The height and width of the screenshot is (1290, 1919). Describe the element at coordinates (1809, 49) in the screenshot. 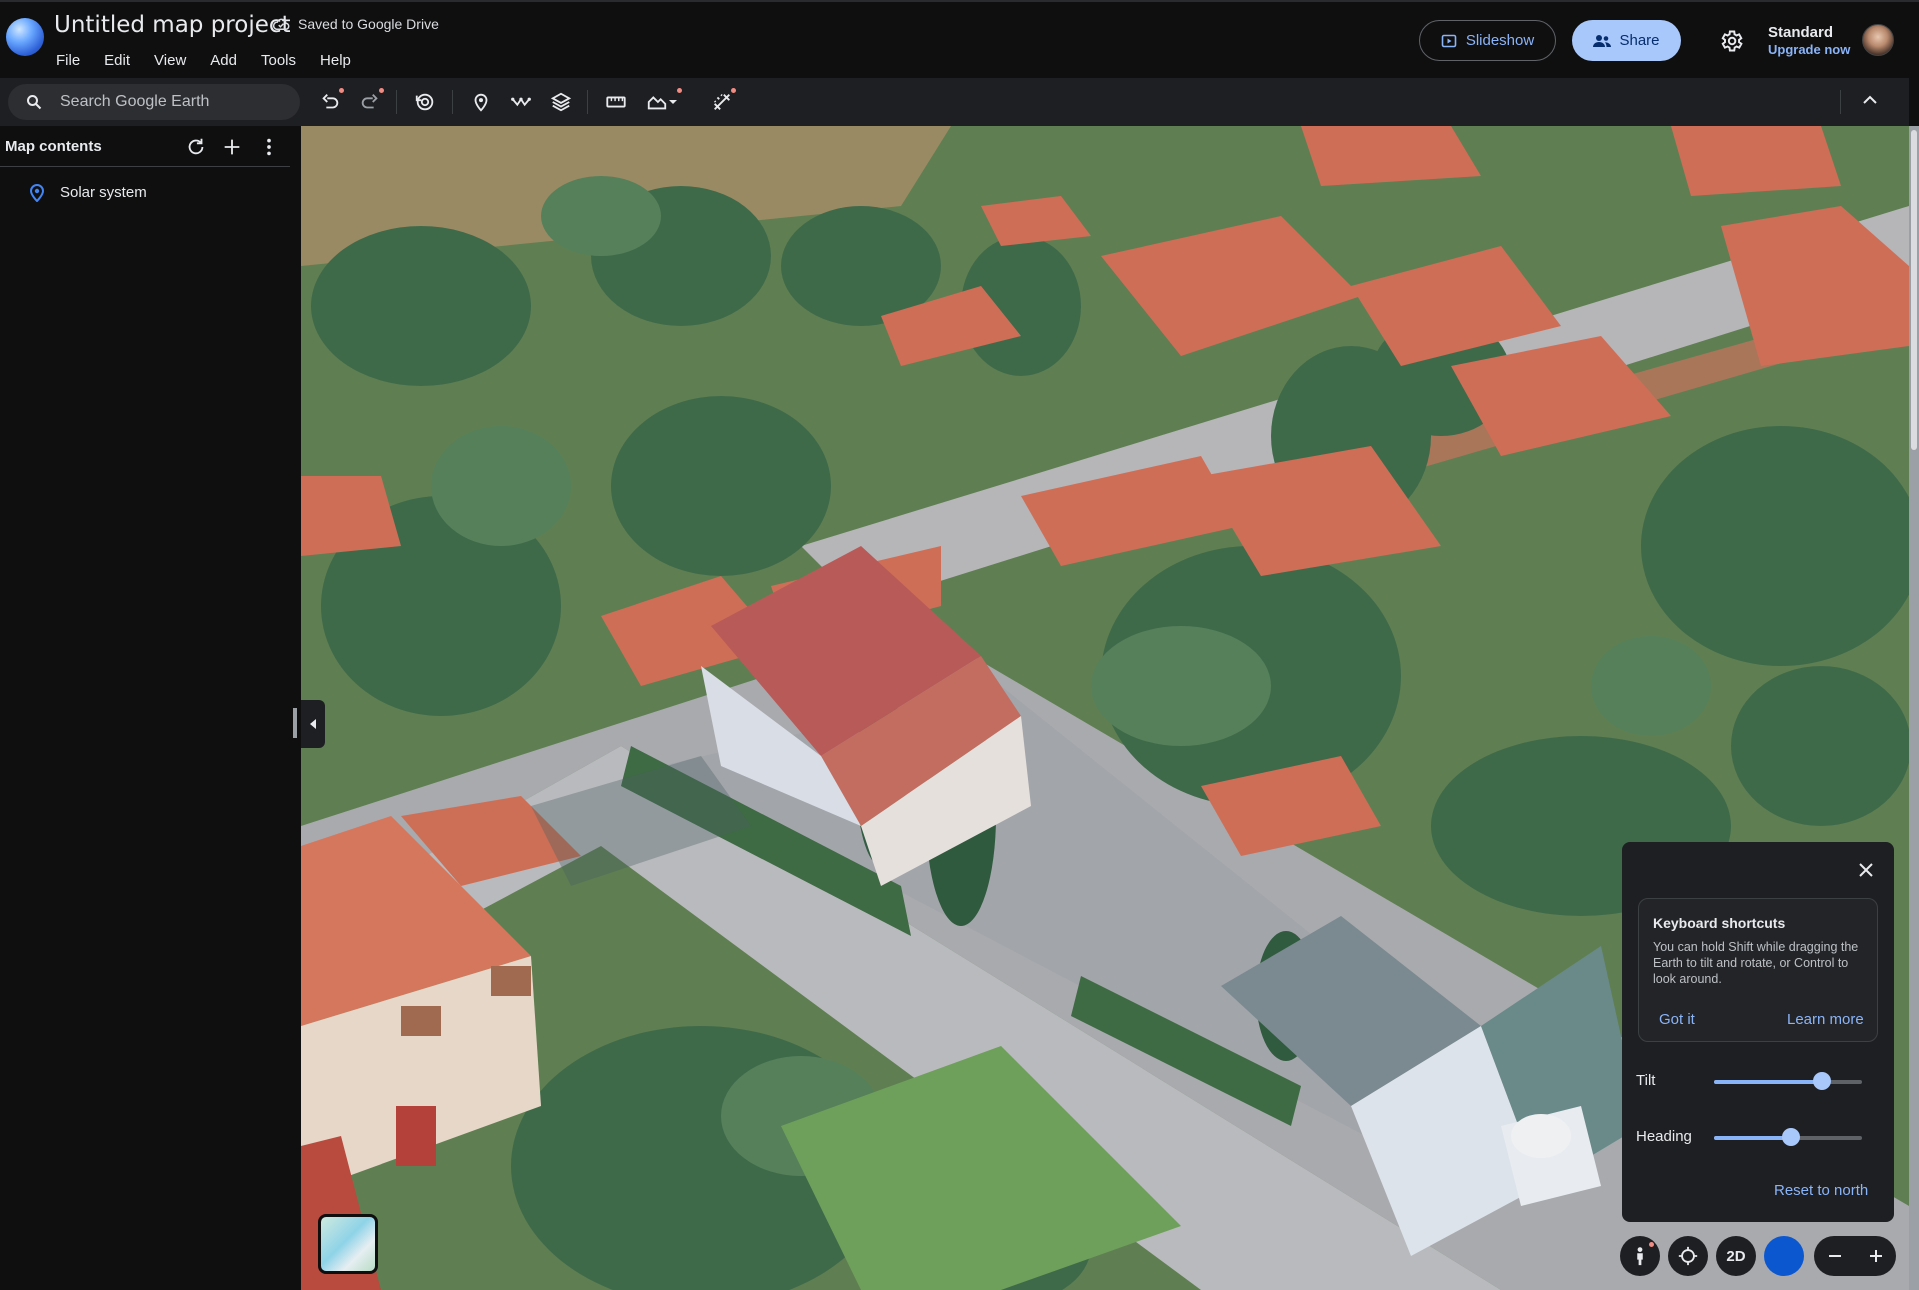

I see `upgrade-link: Upgrade now` at that location.